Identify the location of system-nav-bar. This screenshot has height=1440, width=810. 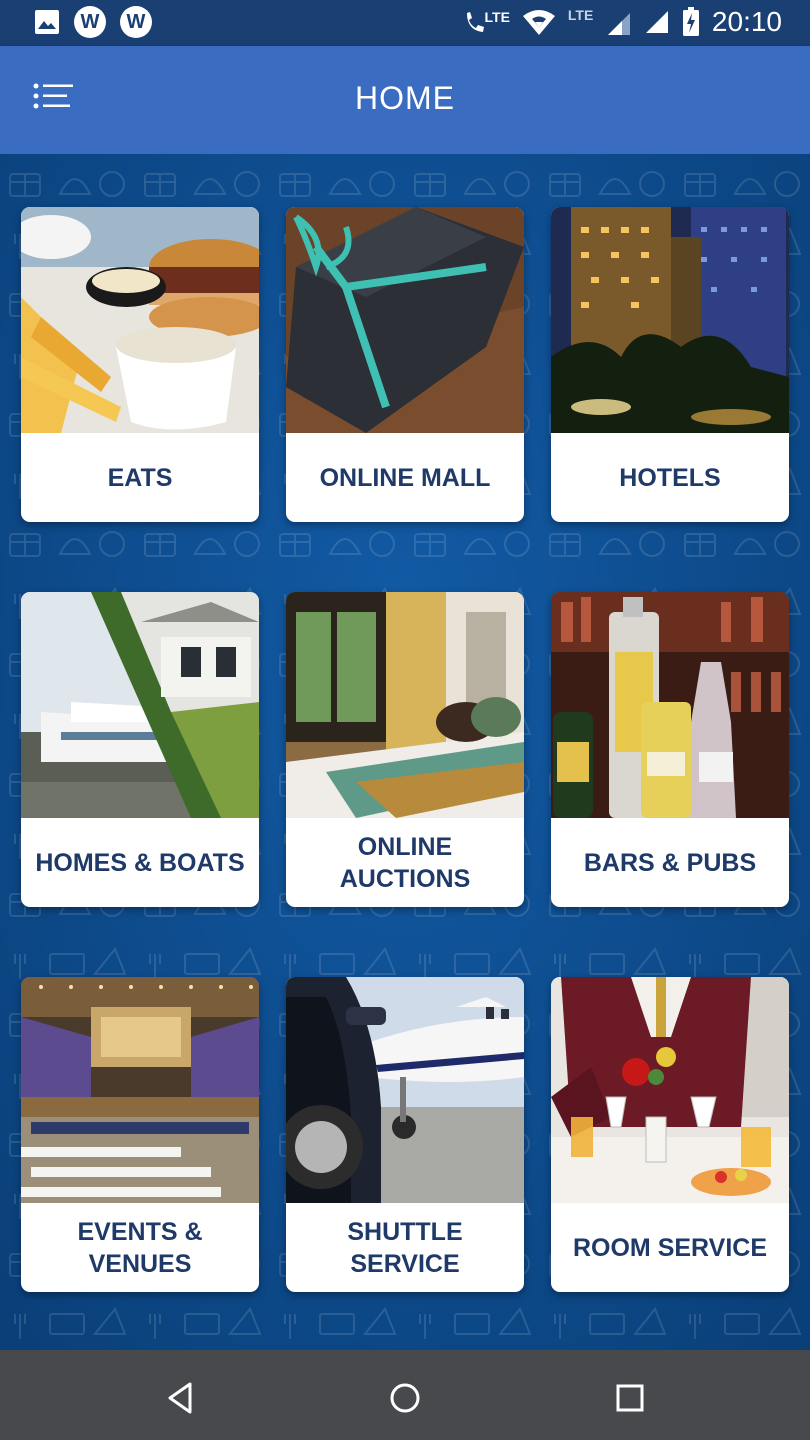
(405, 1395).